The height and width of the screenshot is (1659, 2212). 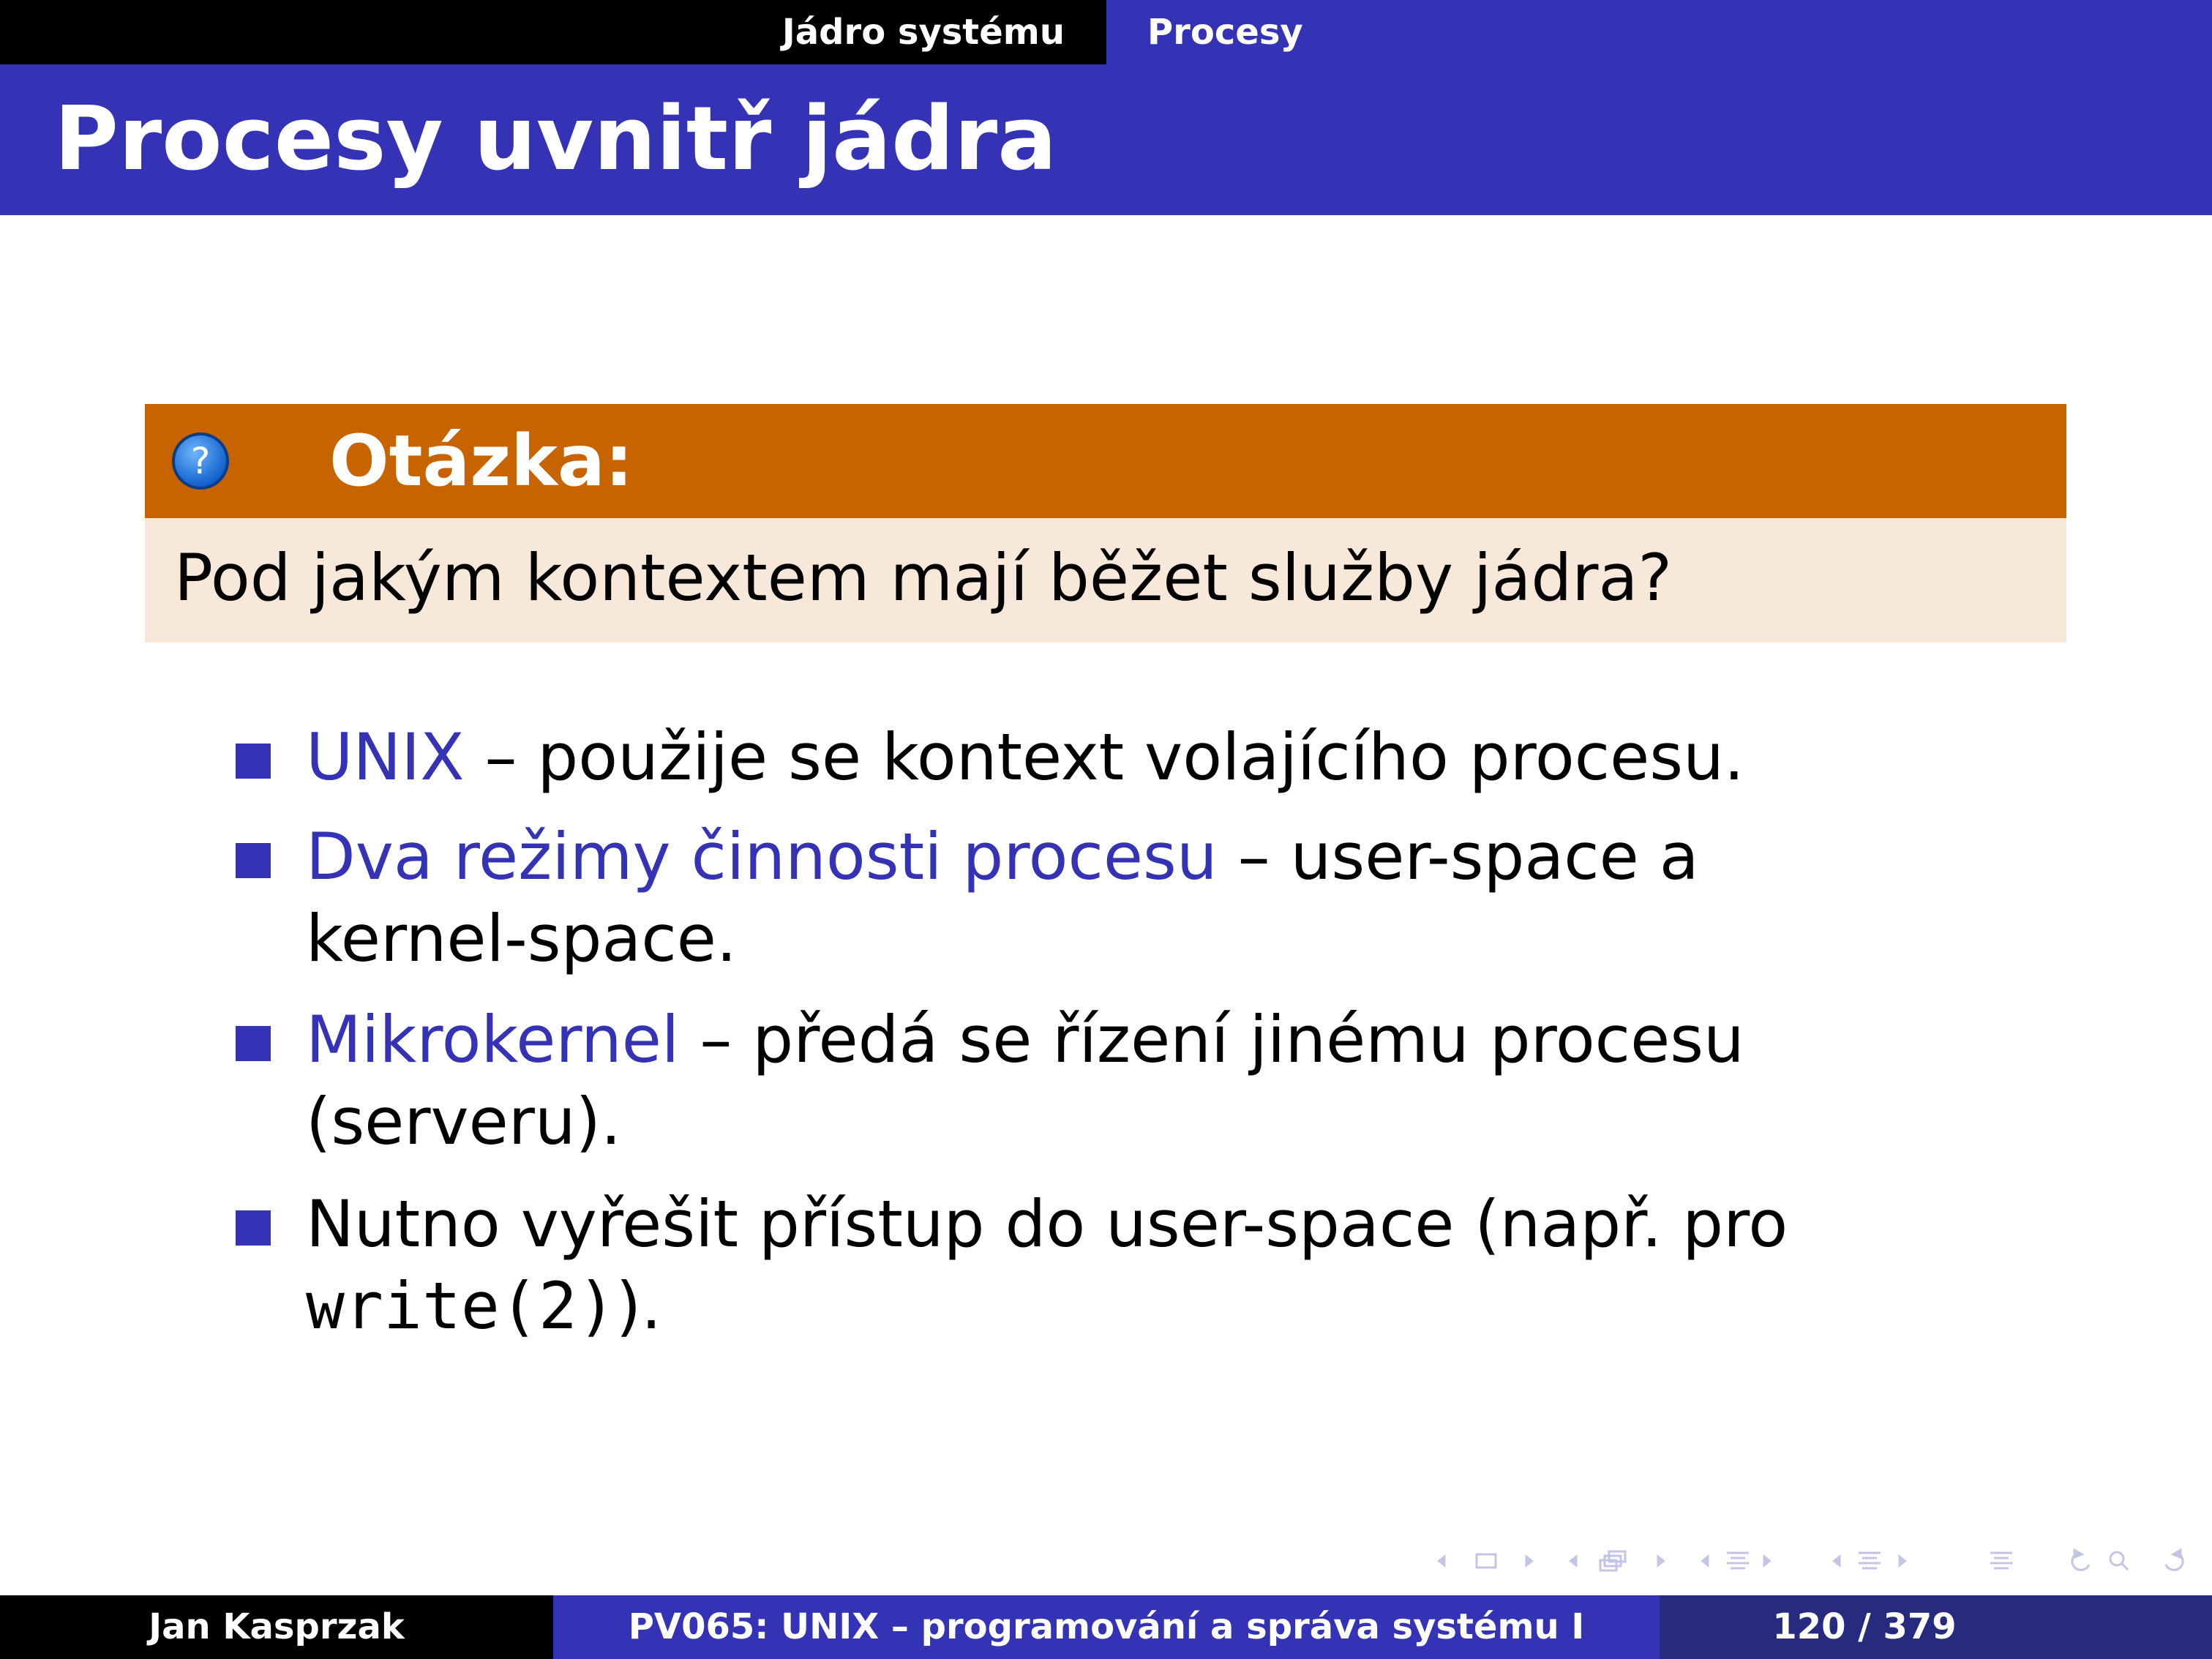 What do you see at coordinates (1458, 857) in the screenshot?
I see `list-item-text: – user-space a` at bounding box center [1458, 857].